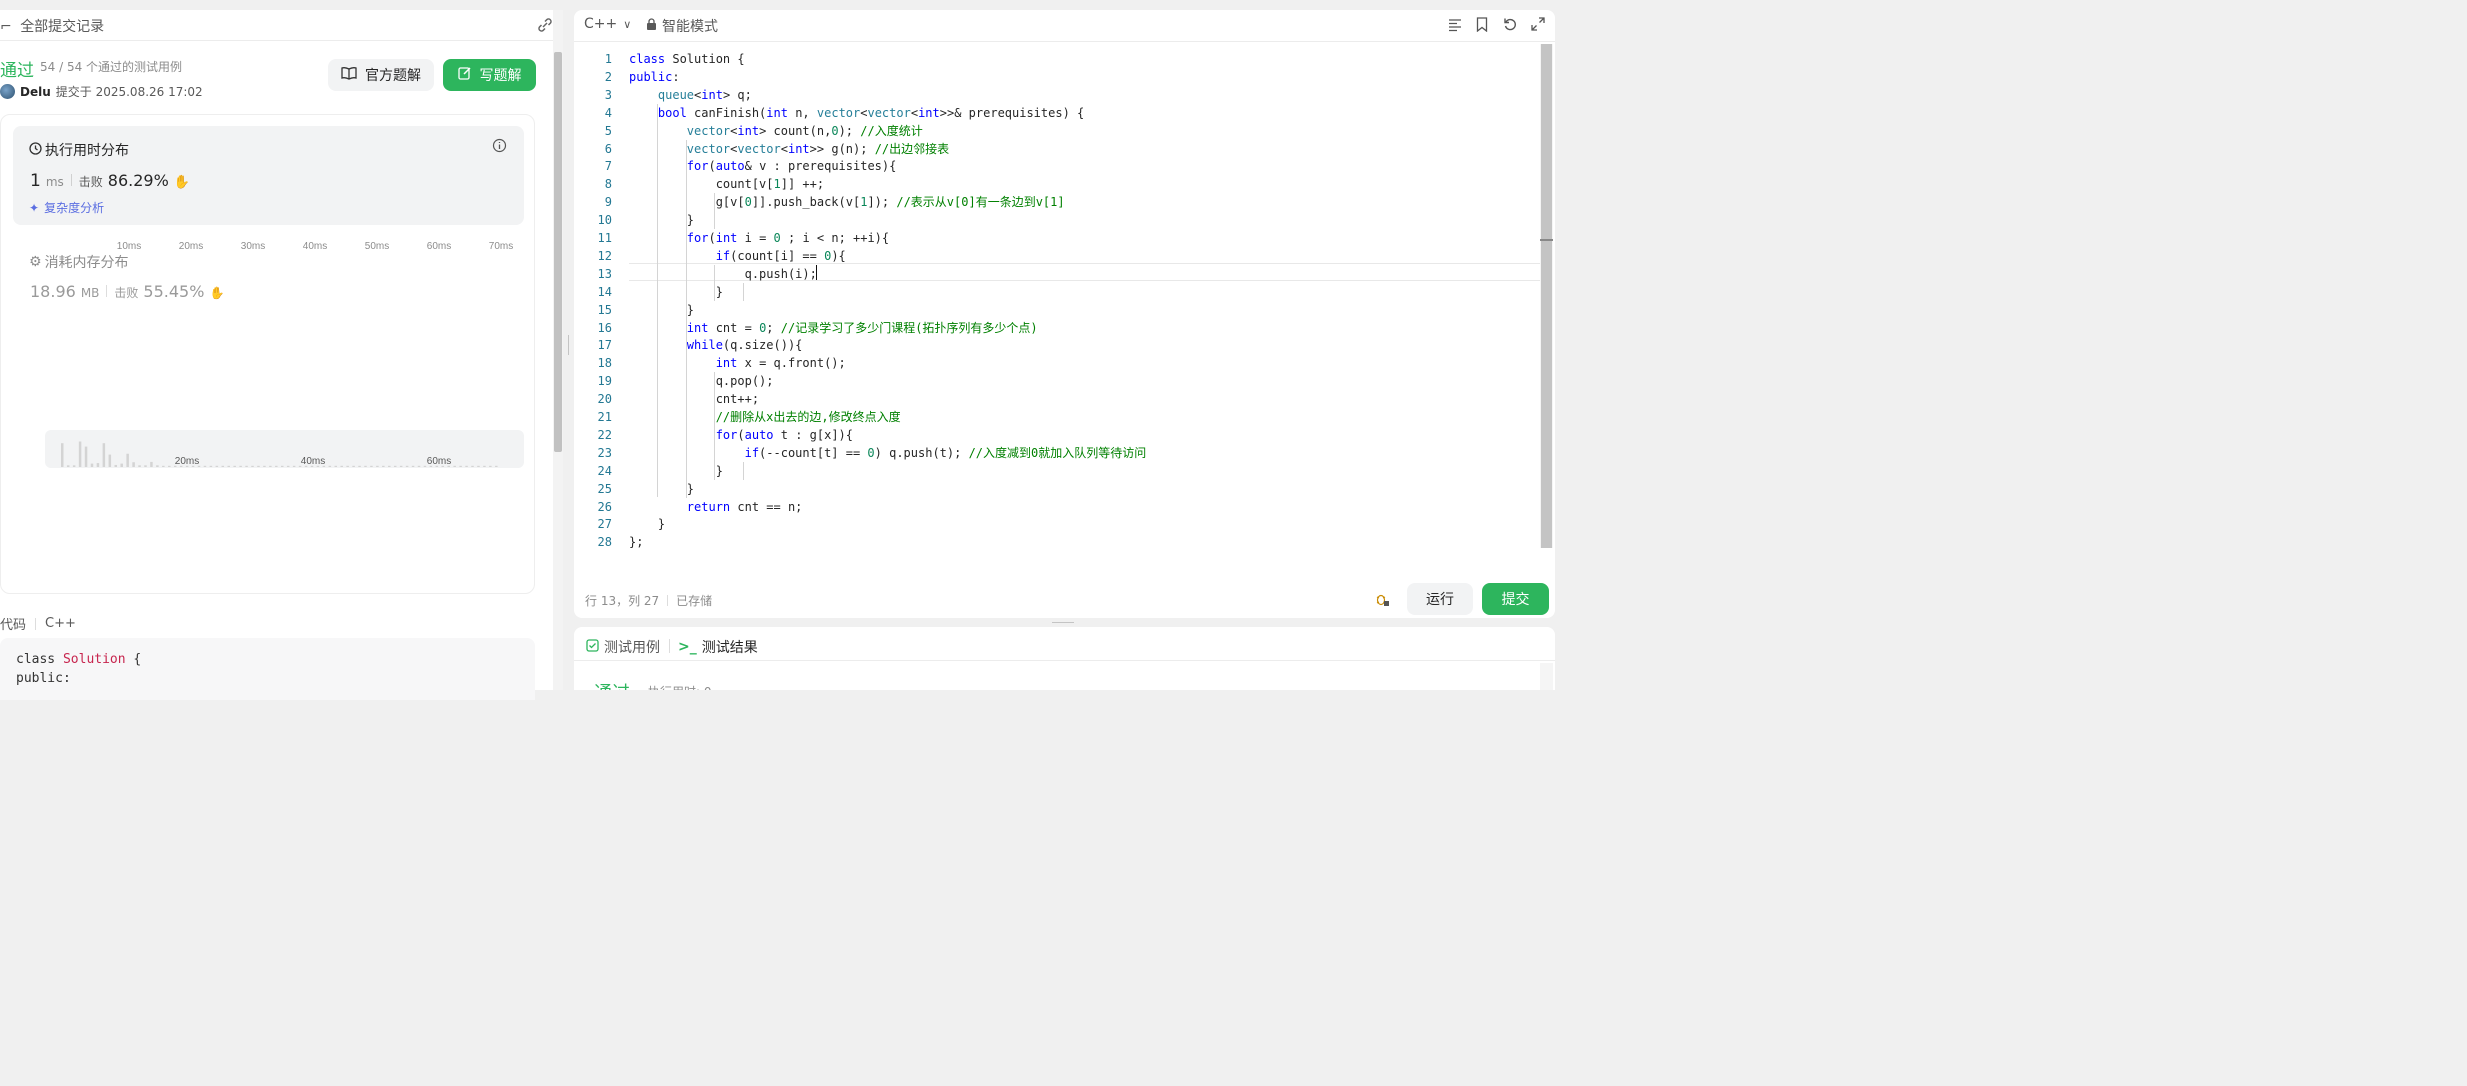 The height and width of the screenshot is (1086, 2467). I want to click on code-line: for(auto& v : prerequisites){, so click(763, 166).